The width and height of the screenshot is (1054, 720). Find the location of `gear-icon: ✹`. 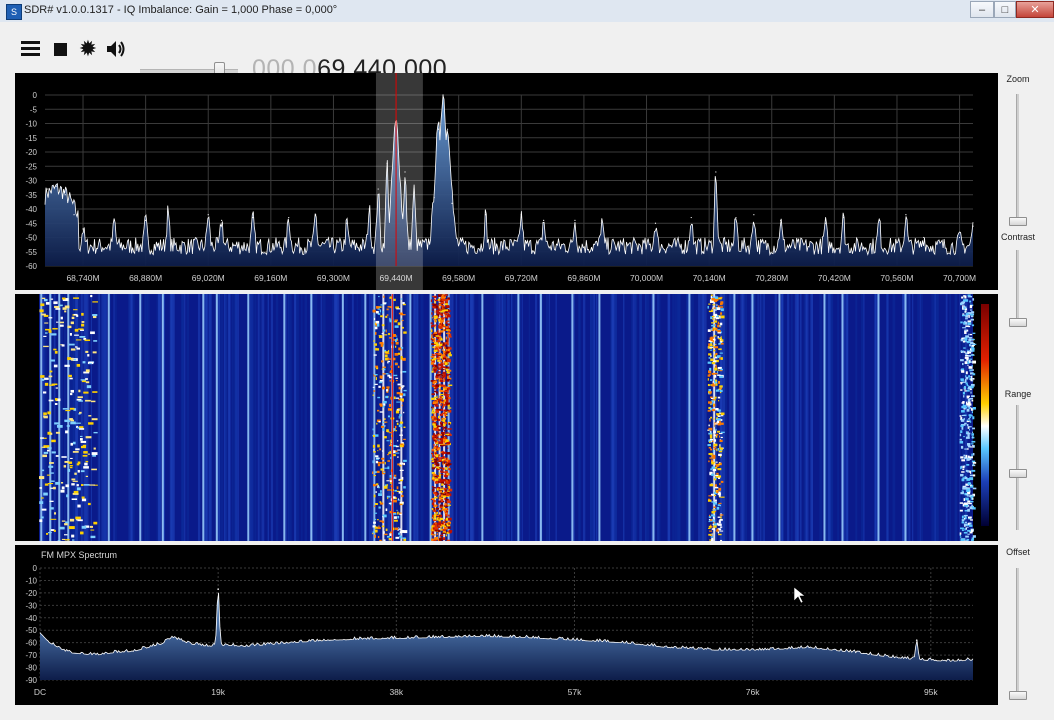

gear-icon: ✹ is located at coordinates (88, 49).